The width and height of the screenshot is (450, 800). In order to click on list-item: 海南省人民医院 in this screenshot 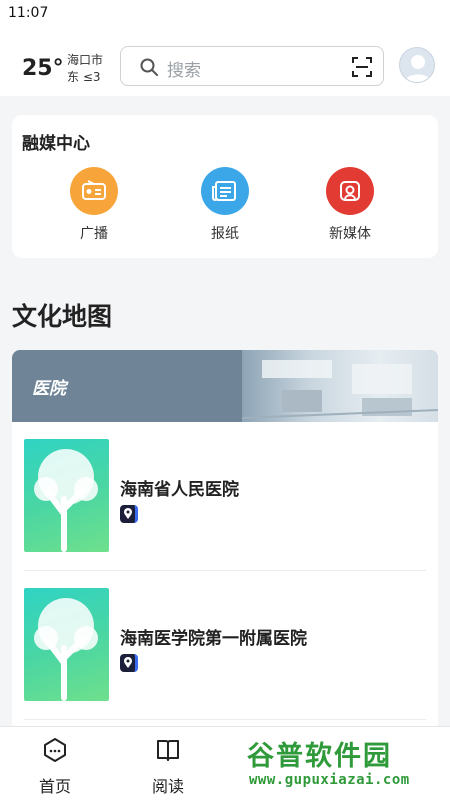, I will do `click(225, 499)`.